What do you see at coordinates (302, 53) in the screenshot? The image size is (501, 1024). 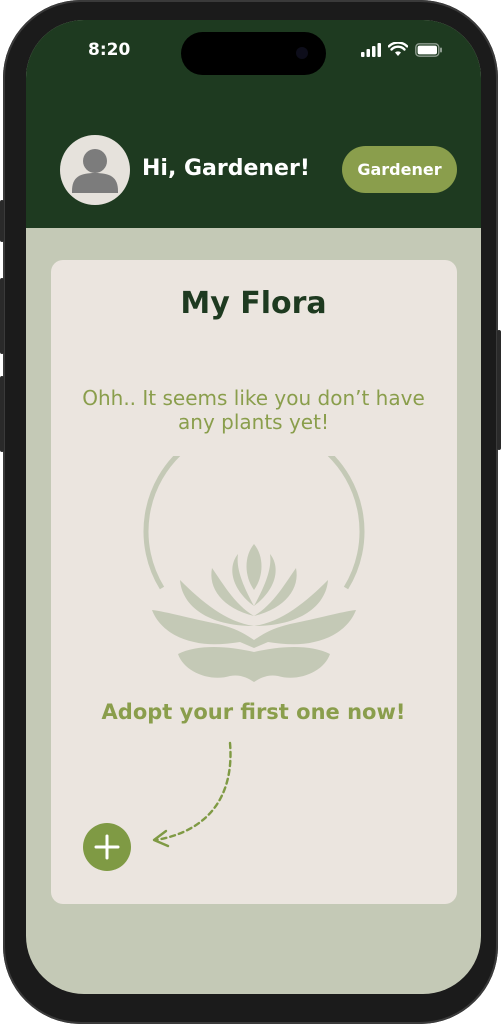 I see `camera-icon` at bounding box center [302, 53].